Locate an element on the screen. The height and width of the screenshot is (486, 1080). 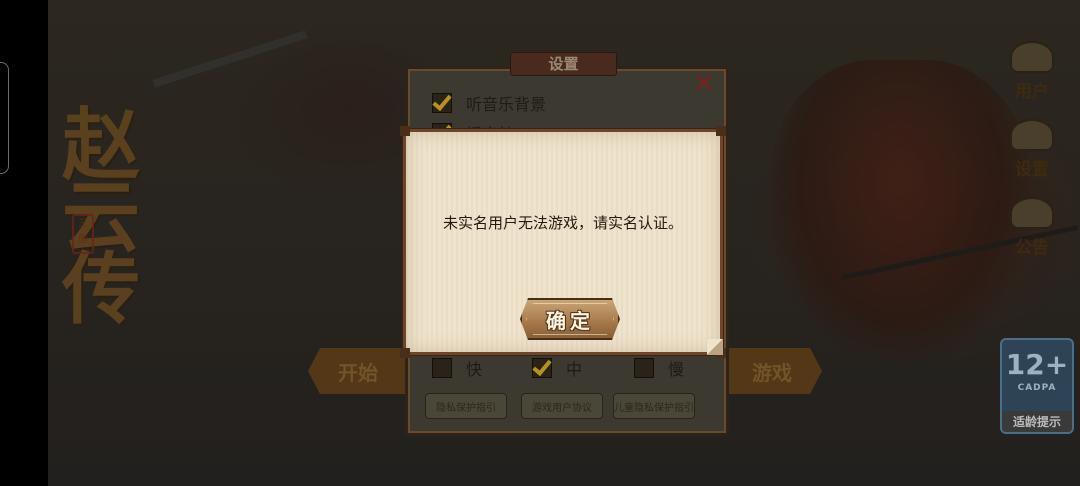
side-menu-label: 用户 is located at coordinates (1032, 92).